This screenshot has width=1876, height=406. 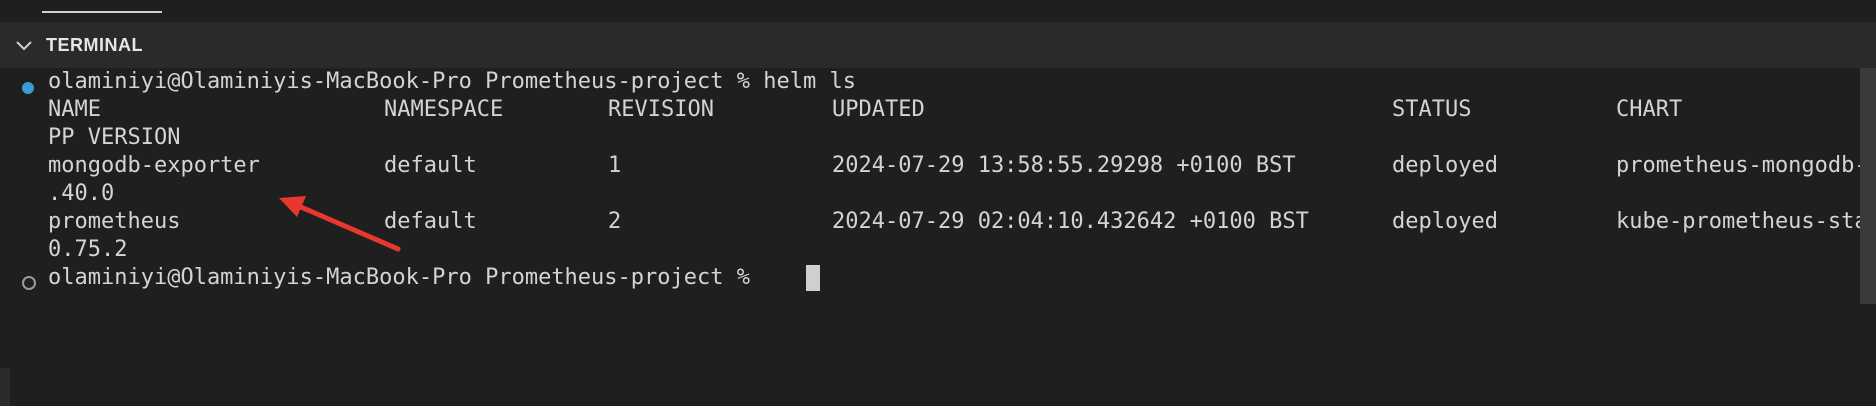 What do you see at coordinates (813, 278) in the screenshot?
I see `terminal-cursor` at bounding box center [813, 278].